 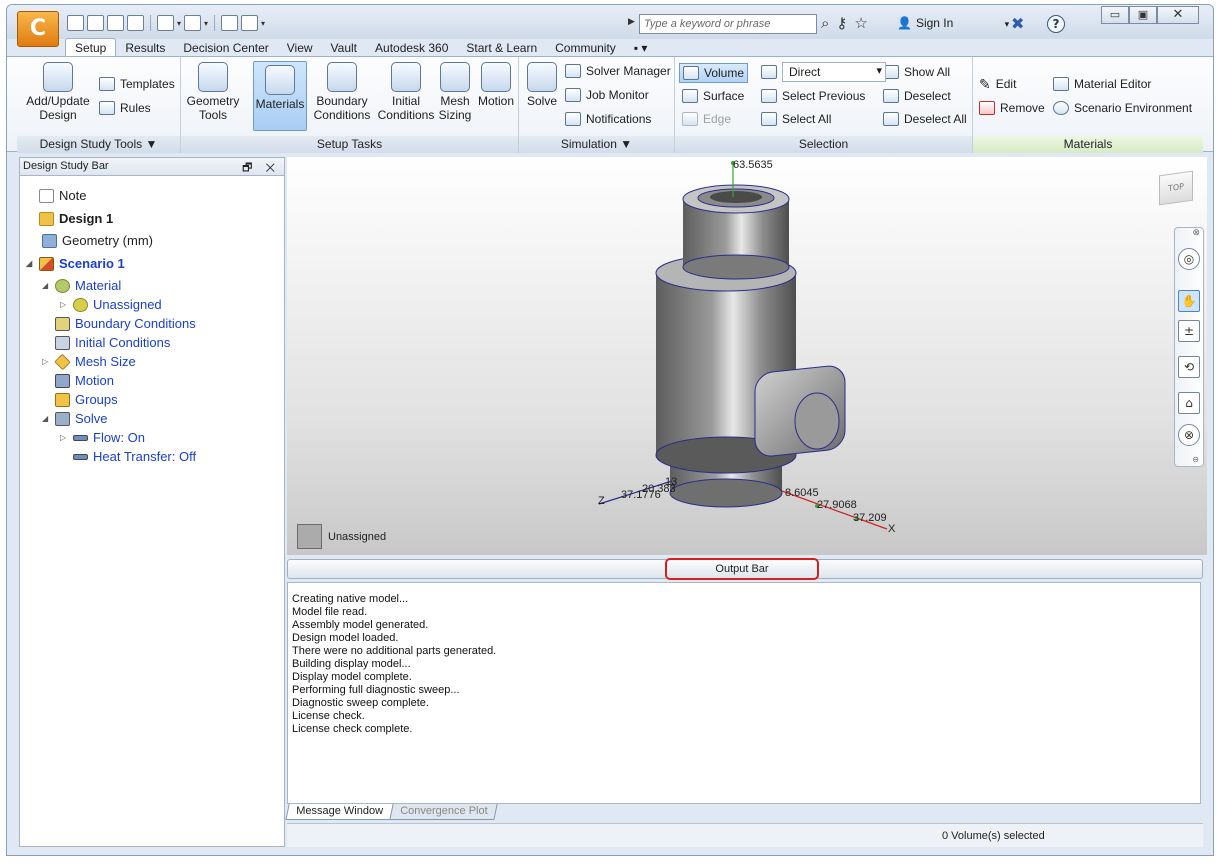 What do you see at coordinates (134, 456) in the screenshot?
I see `tree-item-heat-transfer: Heat Transfer: Off` at bounding box center [134, 456].